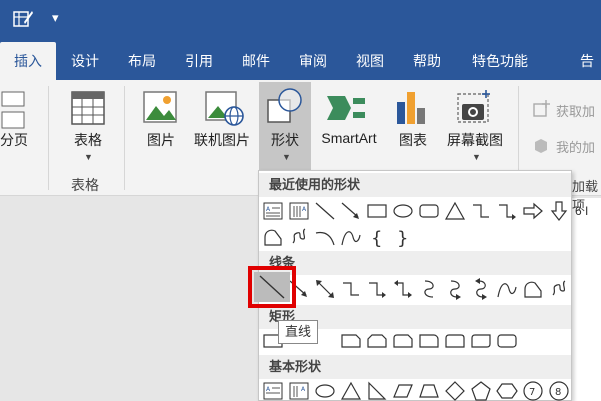 The image size is (601, 401). What do you see at coordinates (349, 138) in the screenshot?
I see `smartart-button: SmartArt` at bounding box center [349, 138].